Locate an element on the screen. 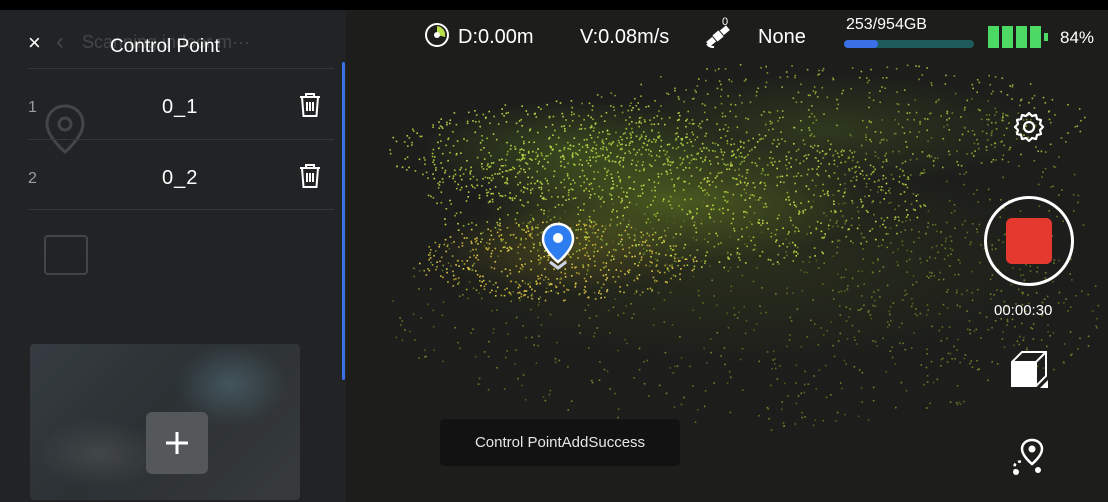  record-stop-button is located at coordinates (1029, 241).